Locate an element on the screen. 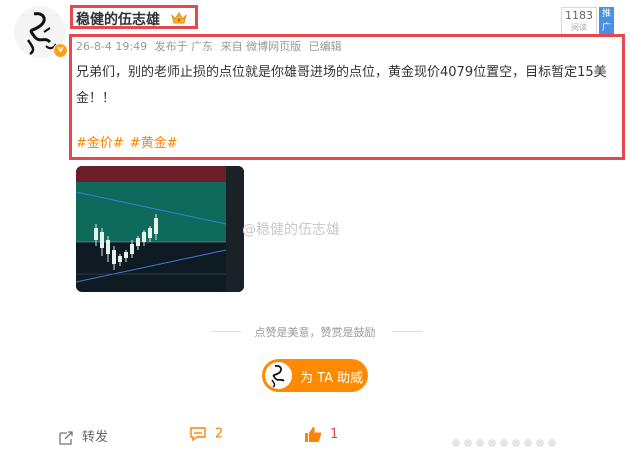 This screenshot has height=455, width=630. forward-label: 转发 is located at coordinates (95, 437).